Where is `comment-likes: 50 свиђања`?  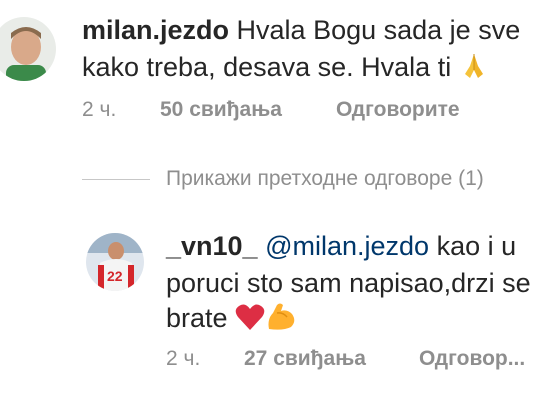
comment-likes: 50 свиђања is located at coordinates (221, 110).